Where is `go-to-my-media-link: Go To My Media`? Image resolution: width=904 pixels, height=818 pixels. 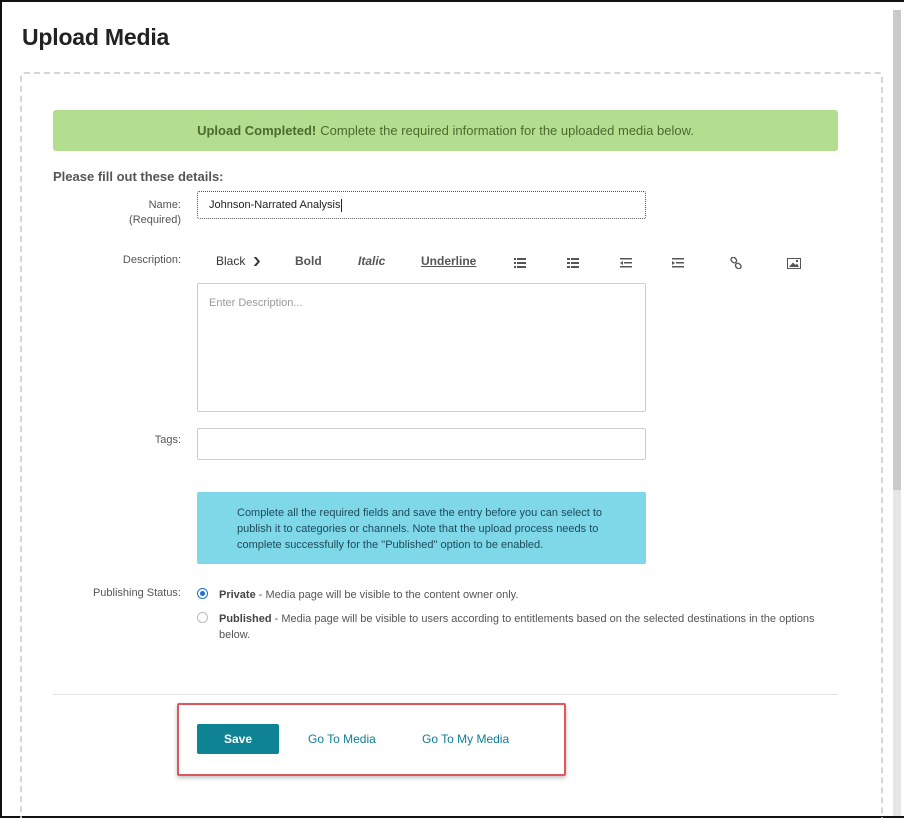 go-to-my-media-link: Go To My Media is located at coordinates (465, 739).